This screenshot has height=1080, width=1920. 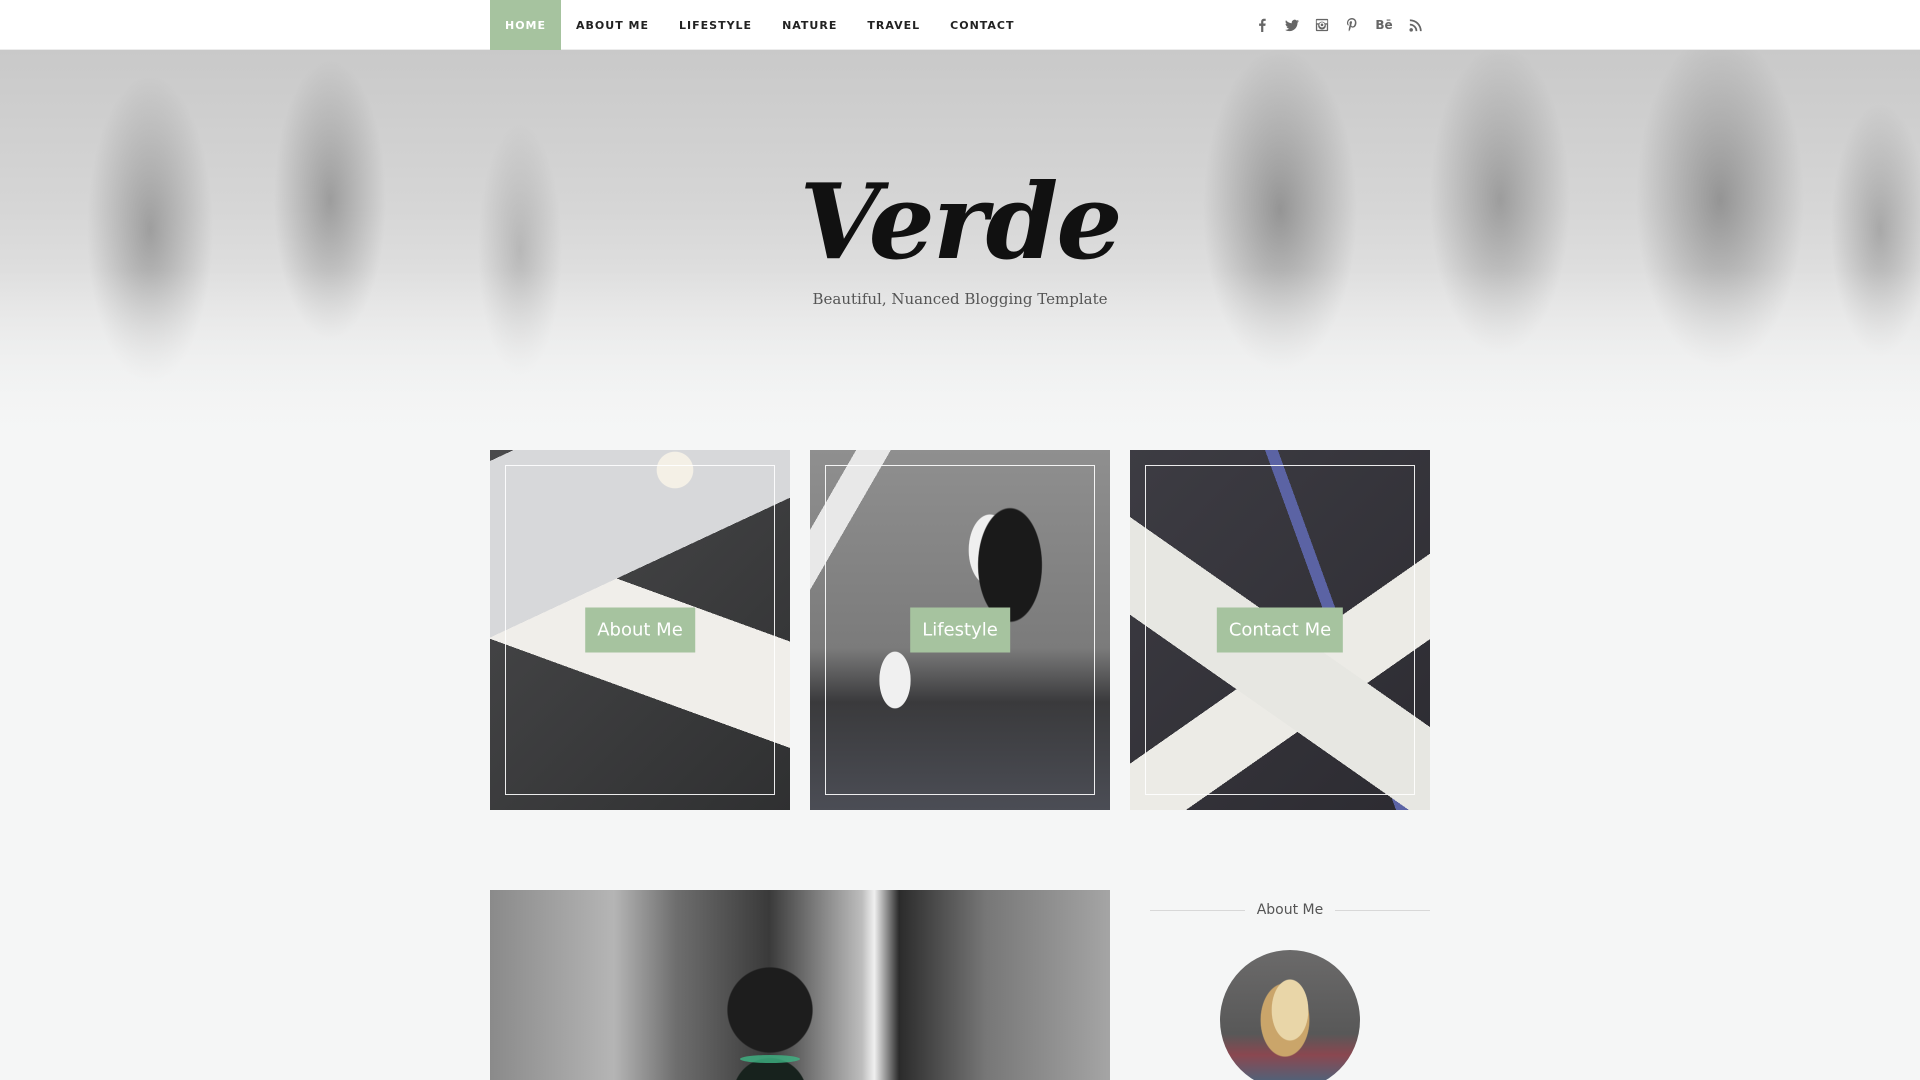 I want to click on social-links: Bē, so click(x=1339, y=25).